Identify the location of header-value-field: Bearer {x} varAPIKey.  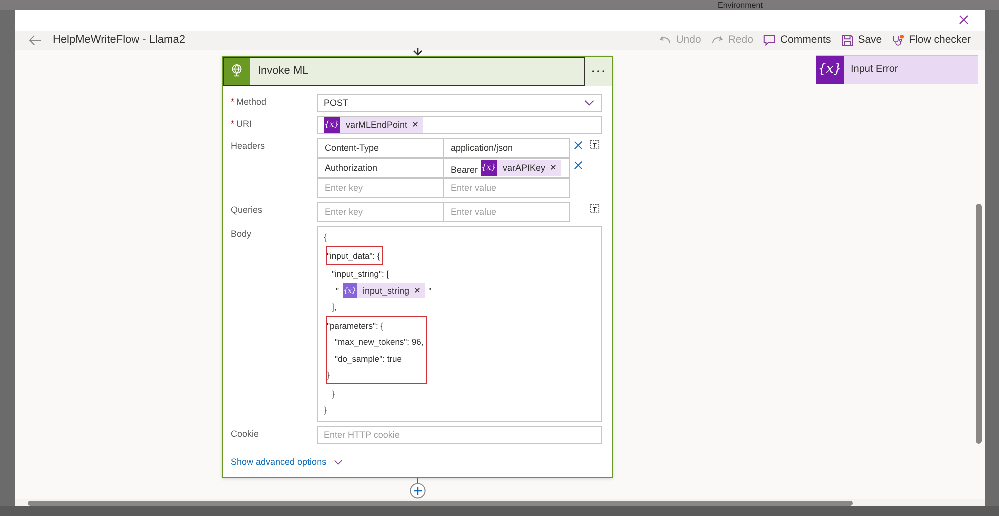
(506, 168).